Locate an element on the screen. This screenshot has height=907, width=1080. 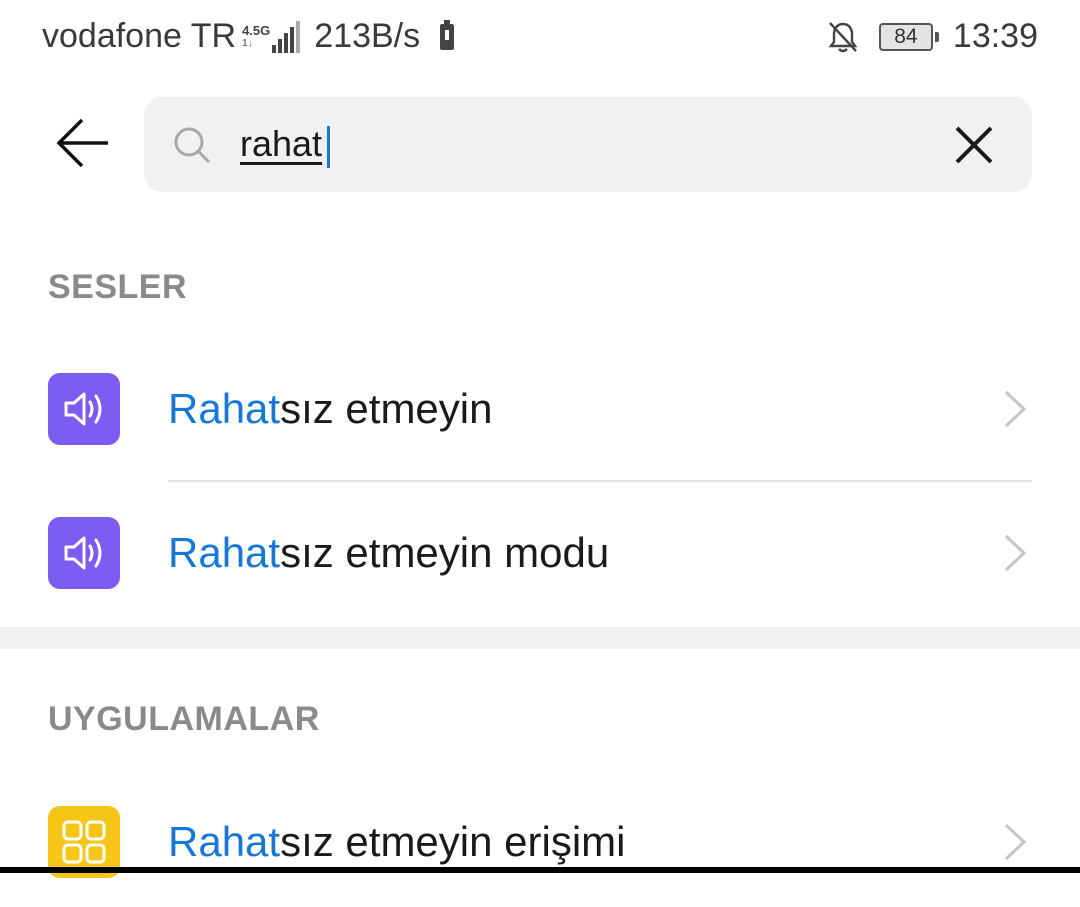
arrow-left-icon is located at coordinates (82, 143).